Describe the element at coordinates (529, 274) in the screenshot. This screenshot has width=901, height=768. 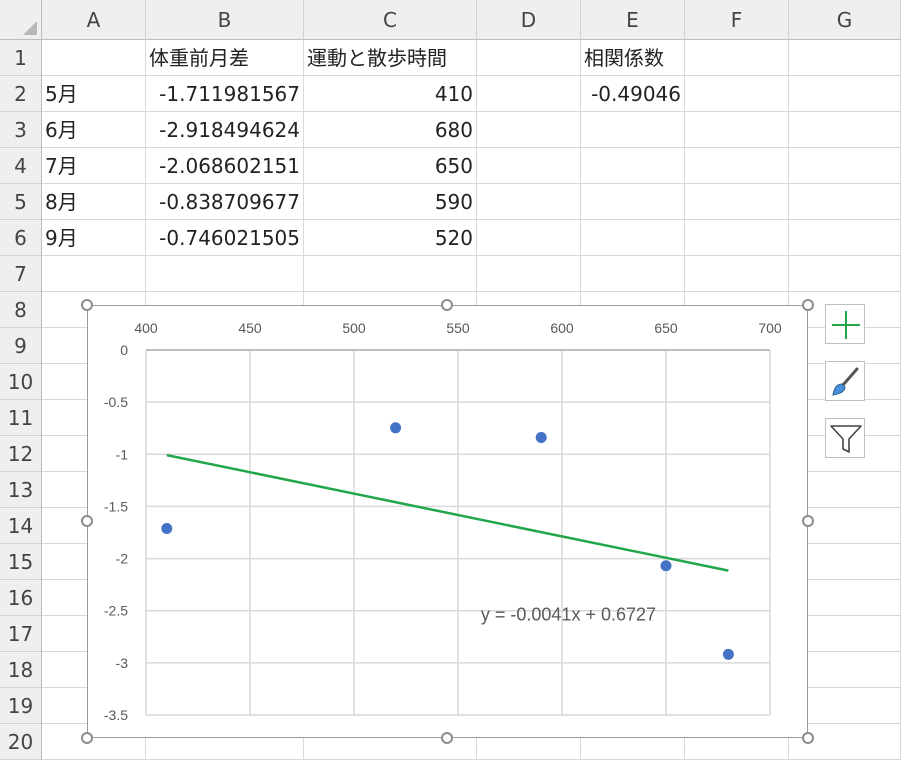
I see `cell-d7` at that location.